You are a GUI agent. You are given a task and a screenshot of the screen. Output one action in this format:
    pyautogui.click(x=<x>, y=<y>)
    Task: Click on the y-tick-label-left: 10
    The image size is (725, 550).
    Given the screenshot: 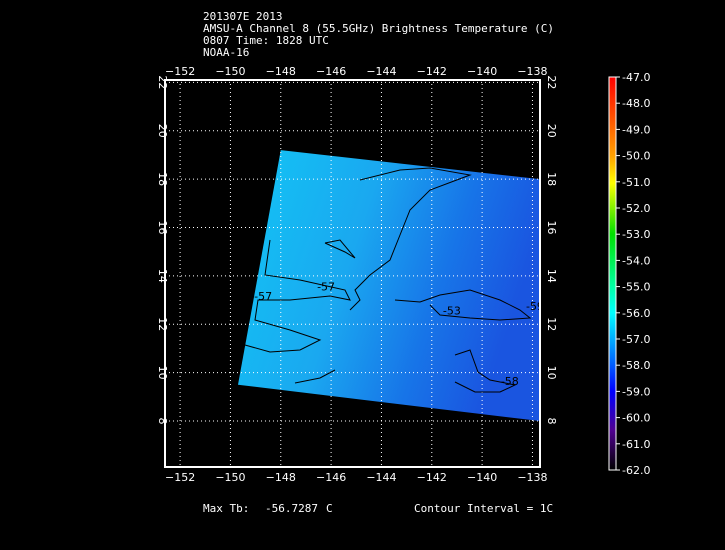 What is the action you would take?
    pyautogui.click(x=162, y=373)
    